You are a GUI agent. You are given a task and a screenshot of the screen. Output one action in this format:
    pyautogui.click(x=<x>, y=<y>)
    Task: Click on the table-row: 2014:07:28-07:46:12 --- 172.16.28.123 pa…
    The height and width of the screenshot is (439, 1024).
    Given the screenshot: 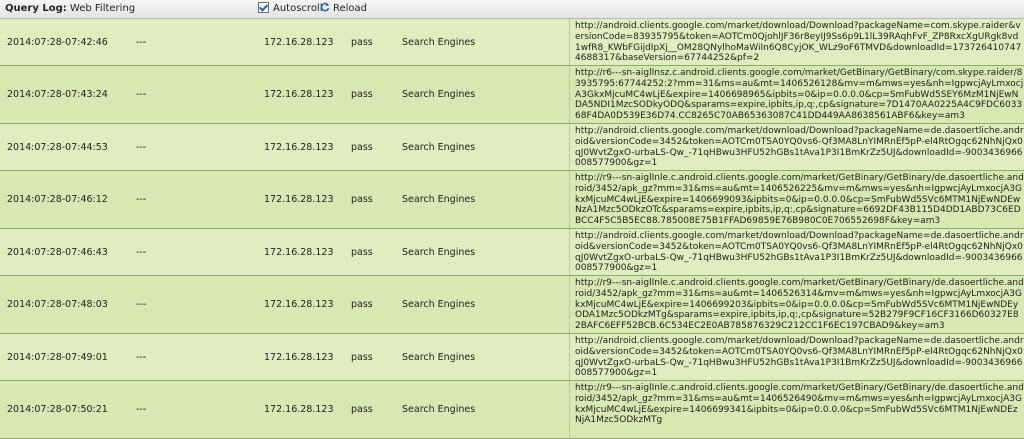 What is the action you would take?
    pyautogui.click(x=512, y=200)
    